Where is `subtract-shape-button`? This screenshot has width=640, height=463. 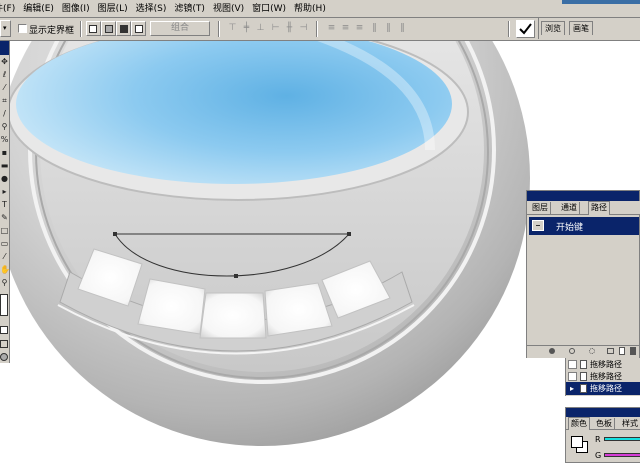
subtract-shape-button is located at coordinates (108, 28).